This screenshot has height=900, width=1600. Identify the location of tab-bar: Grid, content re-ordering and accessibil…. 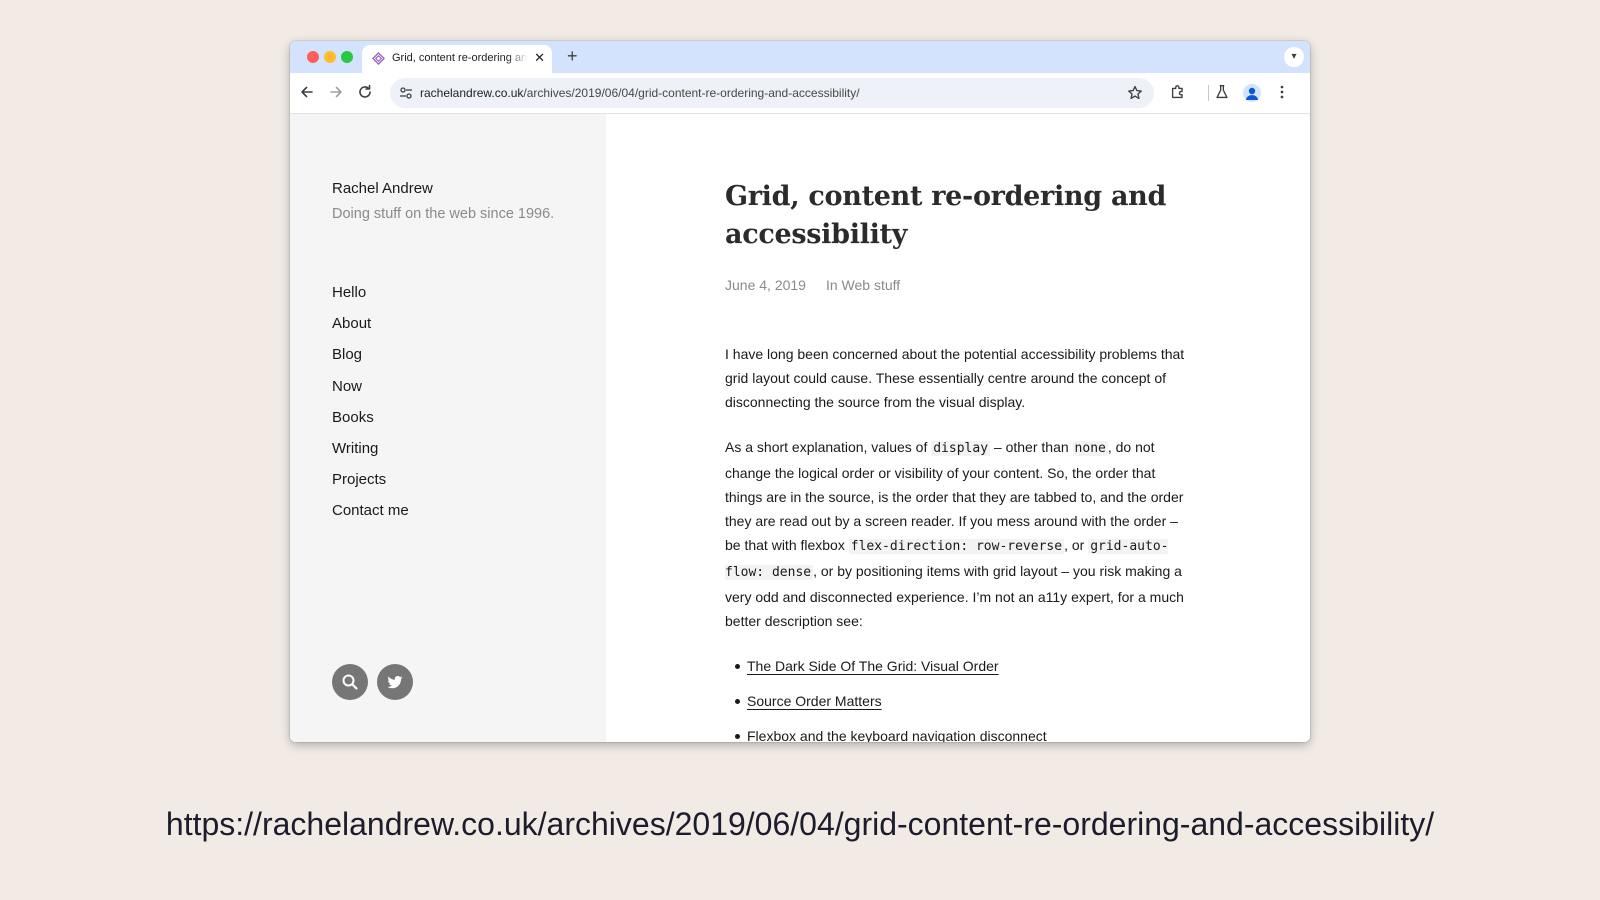
(800, 57).